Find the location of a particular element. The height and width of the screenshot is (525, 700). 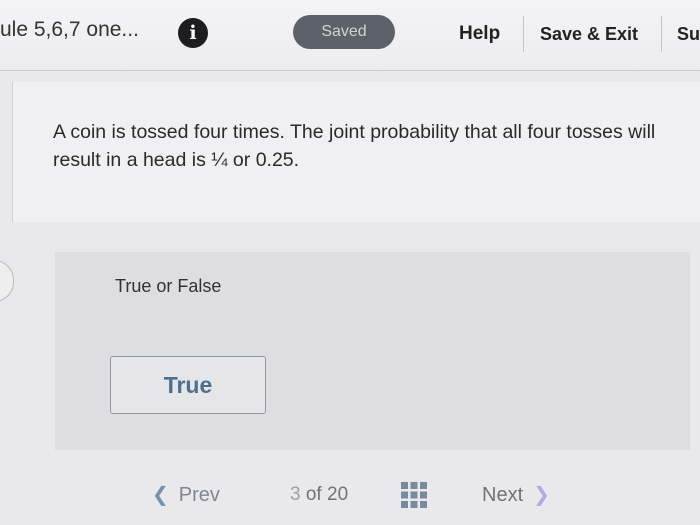

of-label: of is located at coordinates (313, 494).